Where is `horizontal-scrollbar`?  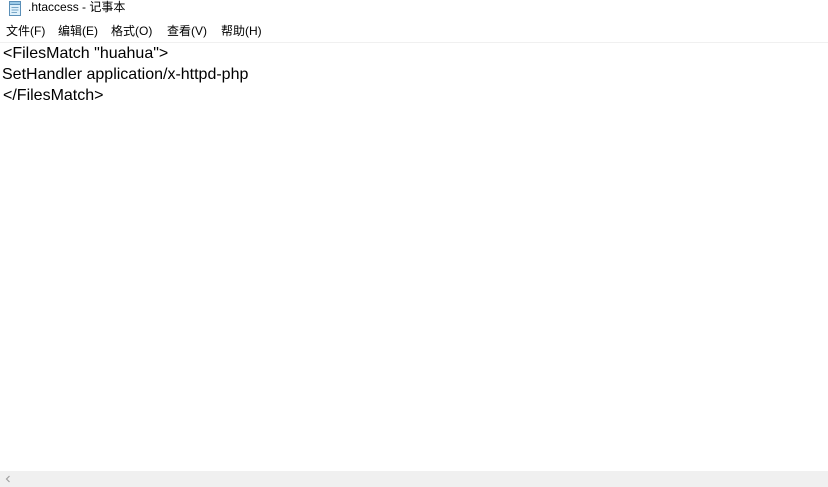 horizontal-scrollbar is located at coordinates (414, 479).